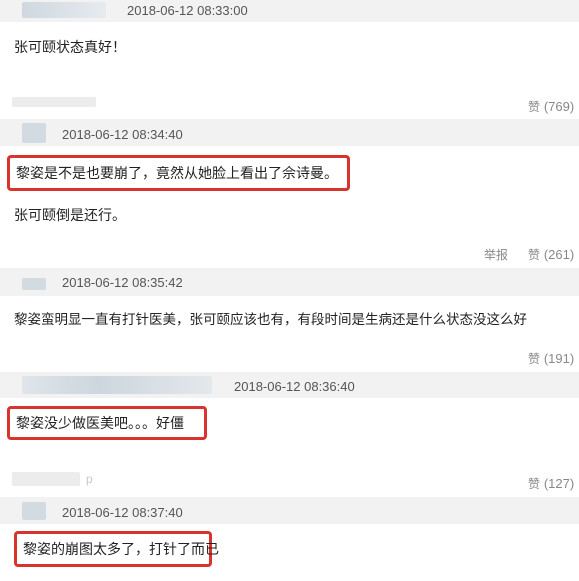 The height and width of the screenshot is (581, 579). What do you see at coordinates (559, 254) in the screenshot?
I see `like-count: (261)` at bounding box center [559, 254].